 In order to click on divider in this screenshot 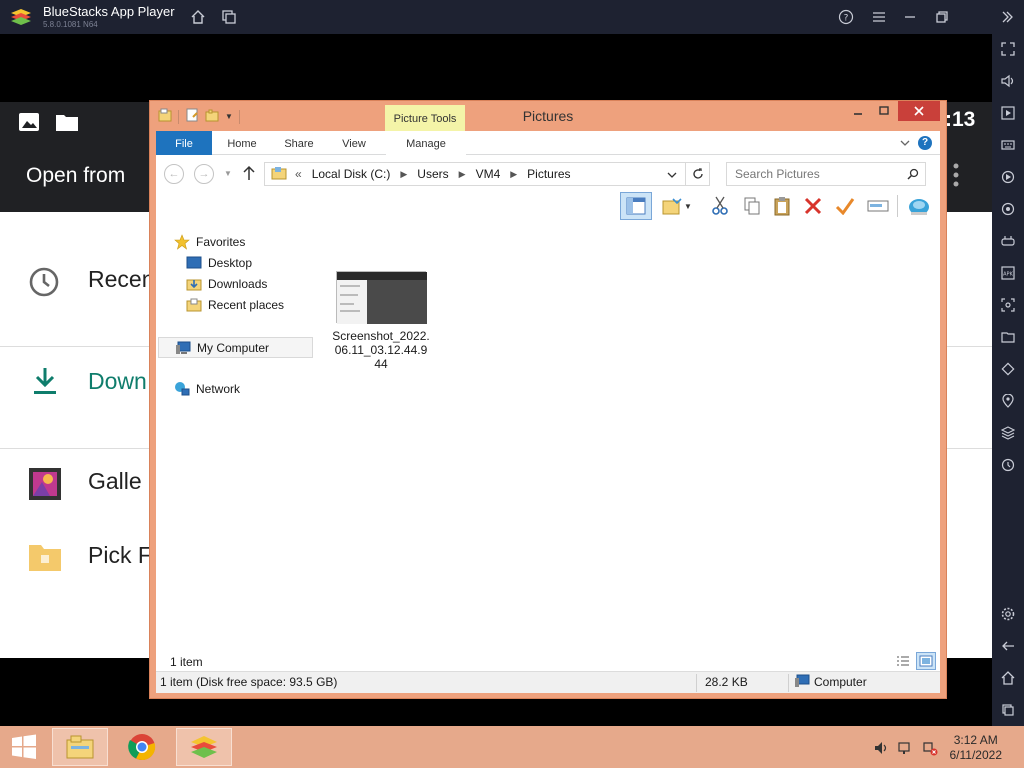, I will do `click(788, 683)`.